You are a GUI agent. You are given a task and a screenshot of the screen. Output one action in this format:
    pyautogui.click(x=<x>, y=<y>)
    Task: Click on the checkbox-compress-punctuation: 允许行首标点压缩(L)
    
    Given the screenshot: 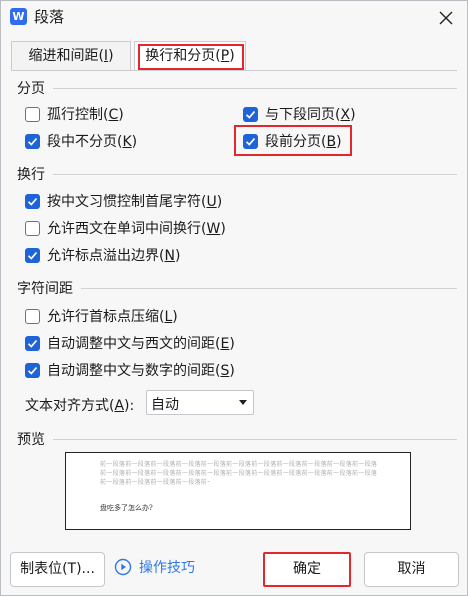 What is the action you would take?
    pyautogui.click(x=101, y=316)
    